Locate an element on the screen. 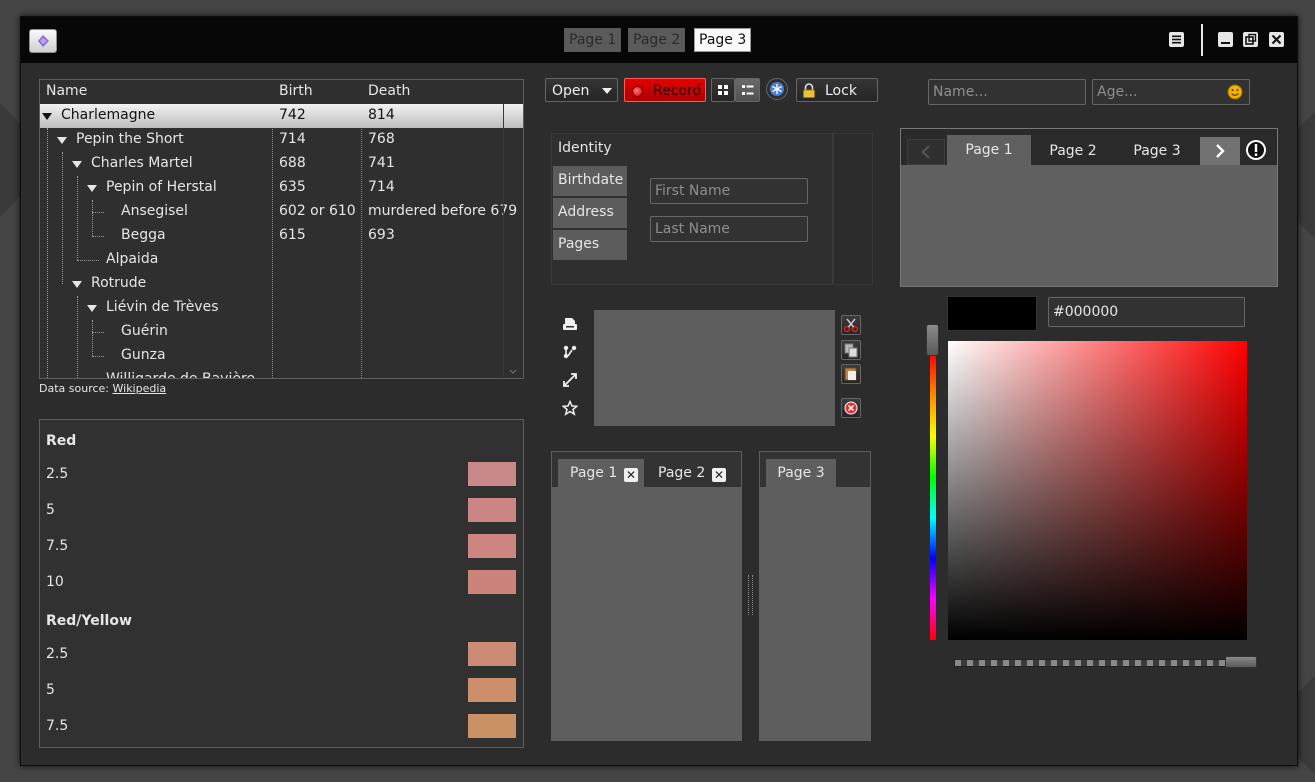  hex-color-entry: #000000 is located at coordinates (1146, 312).